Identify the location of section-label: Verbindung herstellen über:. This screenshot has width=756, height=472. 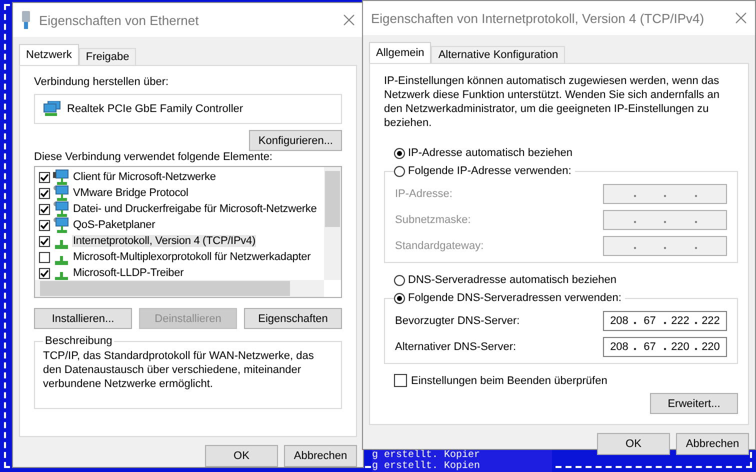
(102, 82).